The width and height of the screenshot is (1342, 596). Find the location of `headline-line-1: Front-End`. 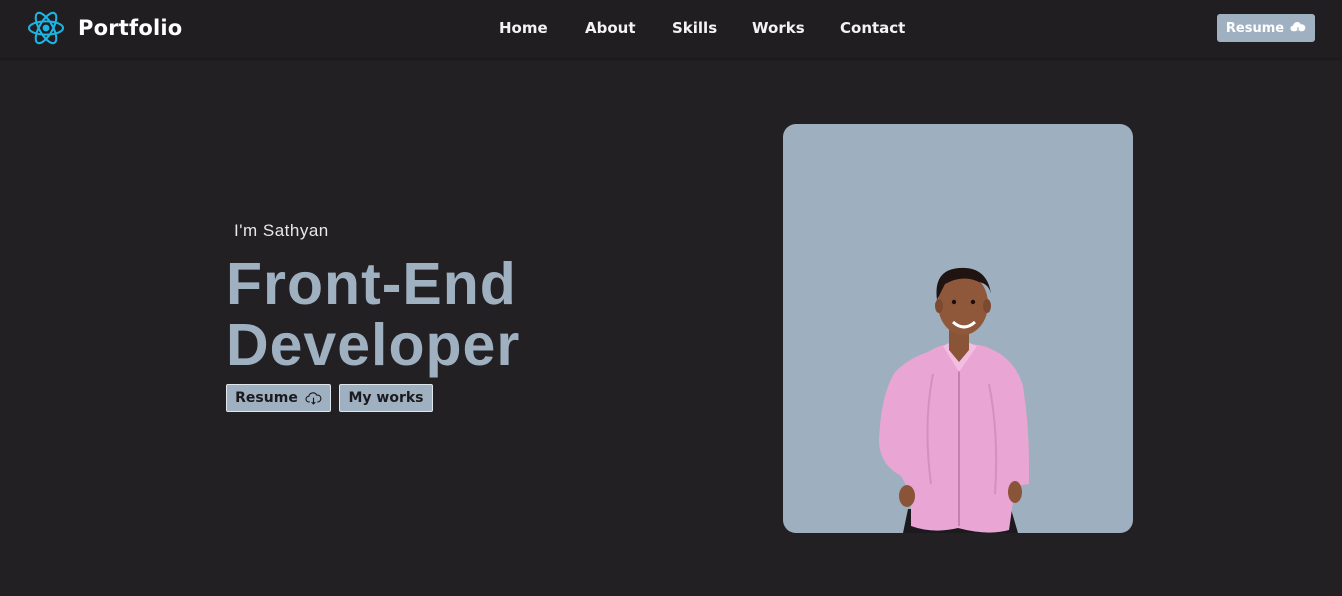

headline-line-1: Front-End is located at coordinates (371, 284).